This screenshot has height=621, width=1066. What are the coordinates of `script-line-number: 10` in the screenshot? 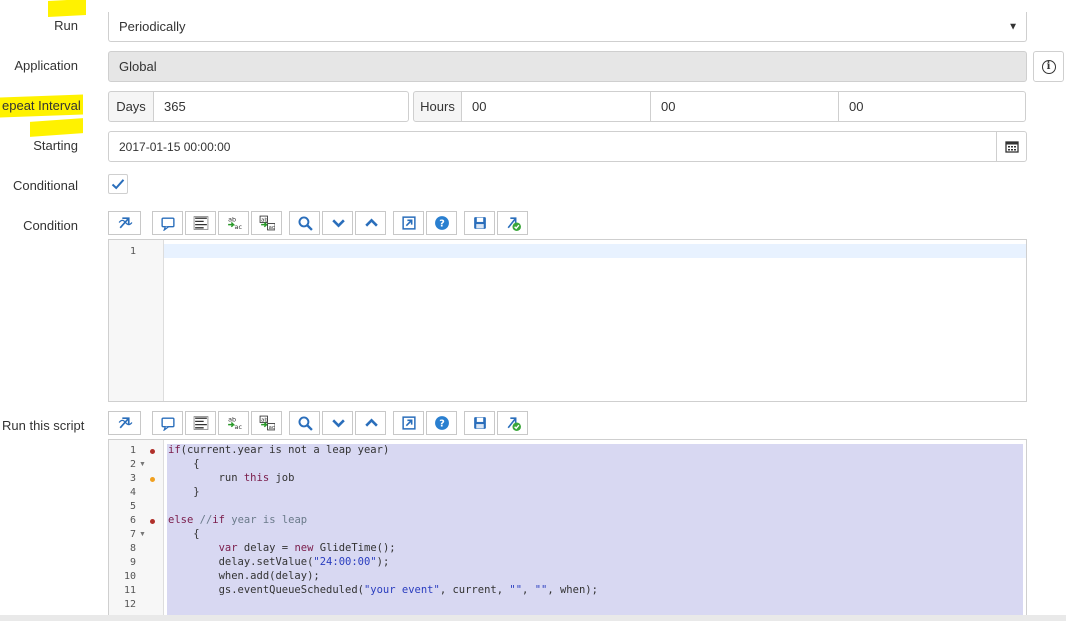 It's located at (129, 576).